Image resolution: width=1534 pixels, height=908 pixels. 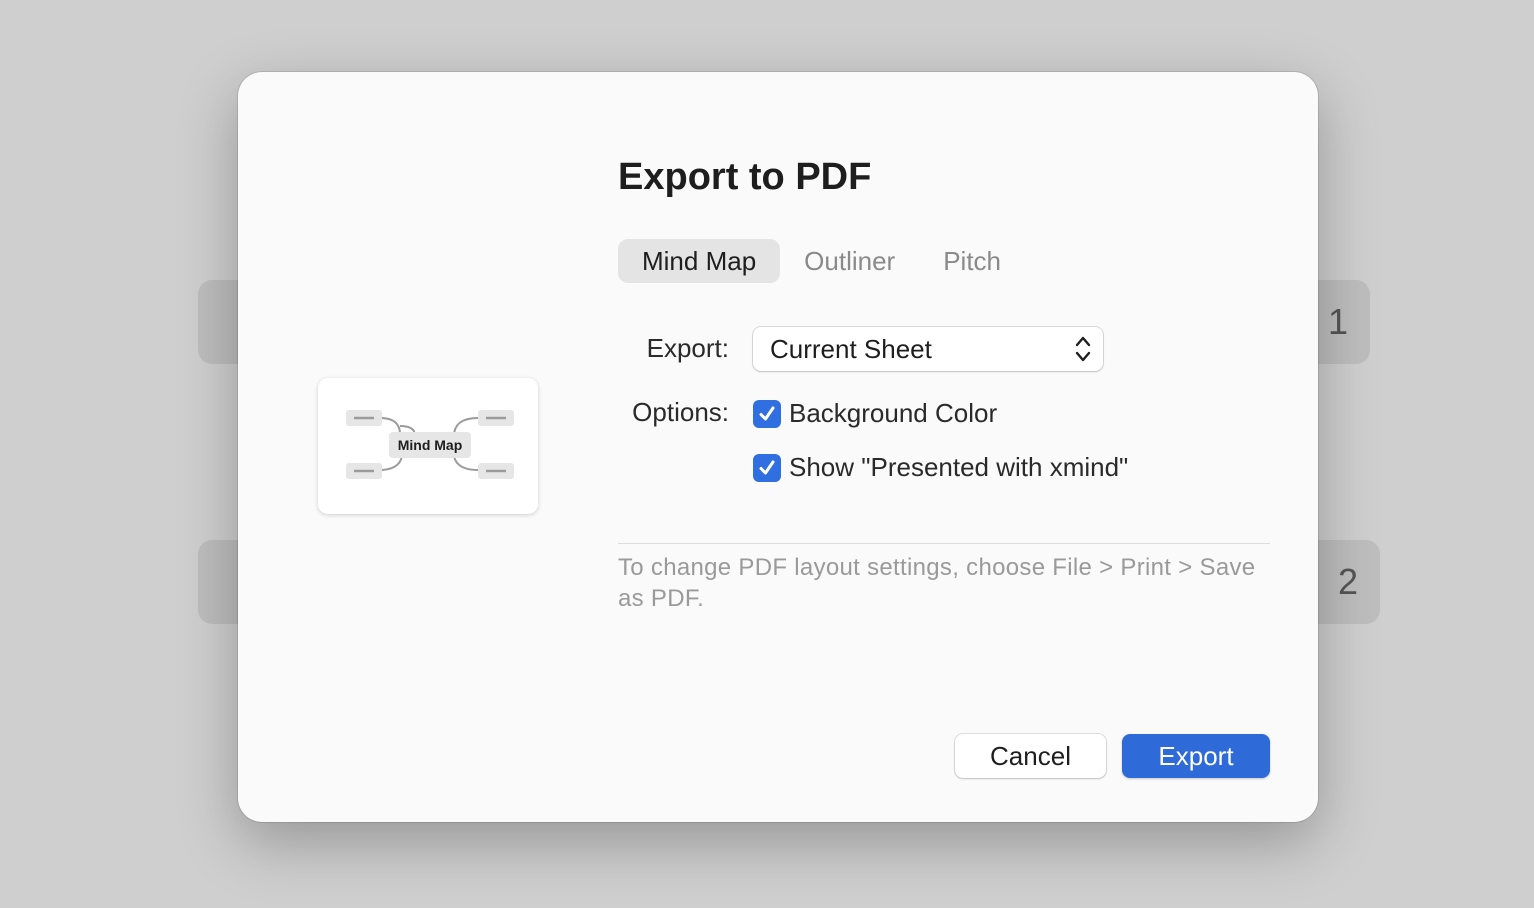 What do you see at coordinates (944, 543) in the screenshot?
I see `divider` at bounding box center [944, 543].